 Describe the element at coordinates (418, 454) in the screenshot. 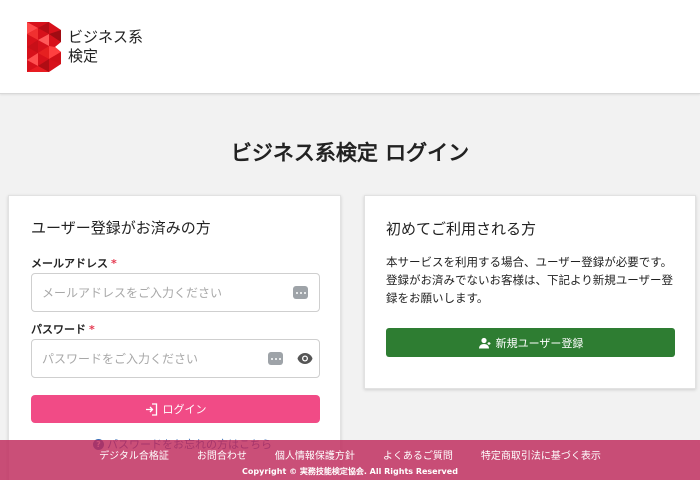

I see `footer-link-faq: よくあるご質問` at that location.